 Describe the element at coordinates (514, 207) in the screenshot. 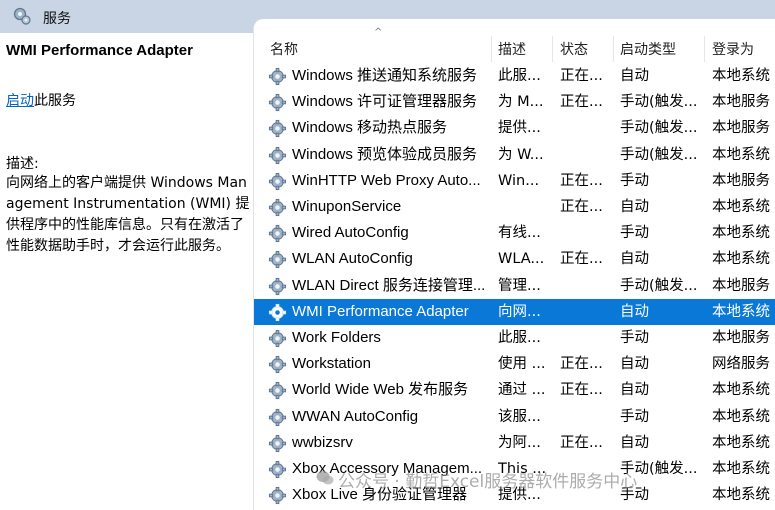

I see `service-row: WinuponService 正在... 自动 本地系统` at that location.